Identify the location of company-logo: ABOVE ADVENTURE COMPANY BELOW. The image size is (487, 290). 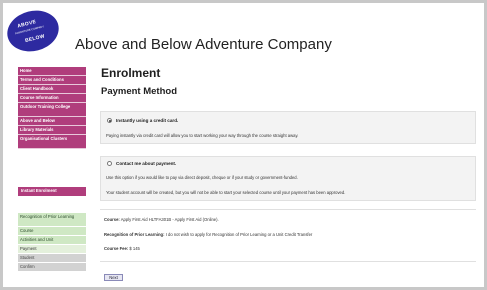
(33, 31).